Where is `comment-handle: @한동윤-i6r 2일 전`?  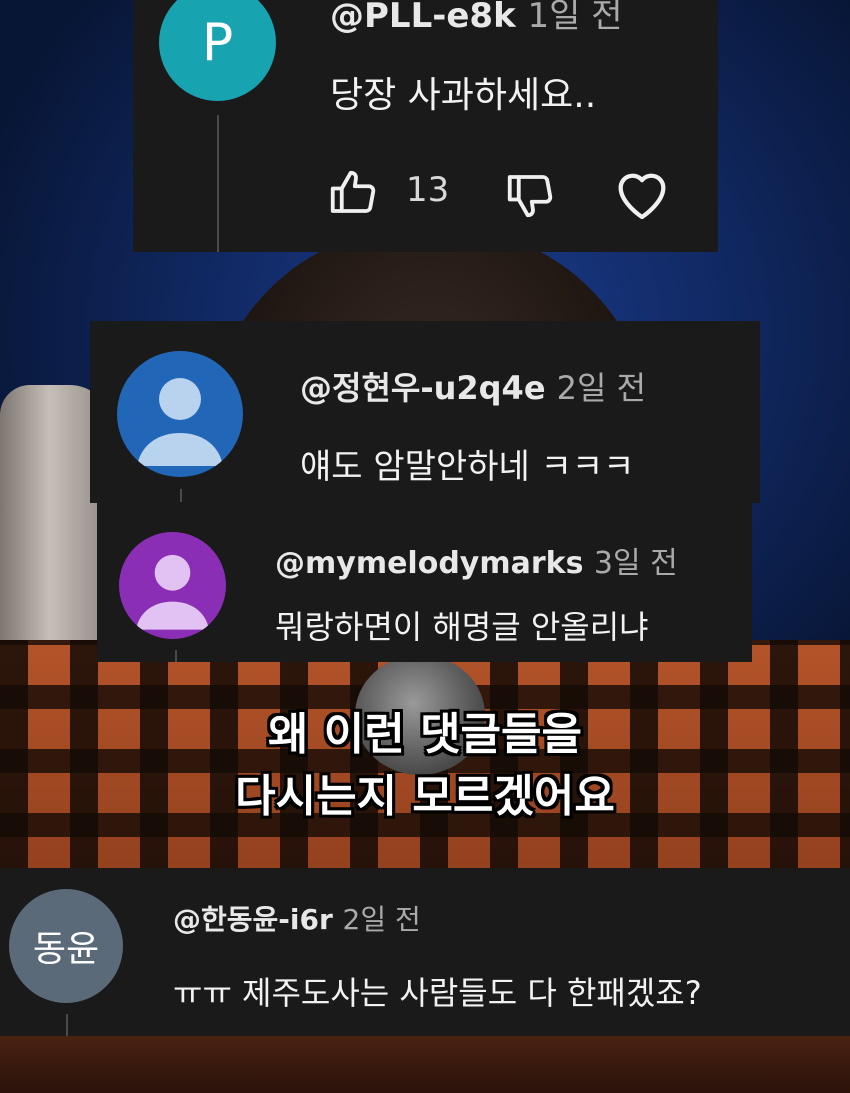
comment-handle: @한동윤-i6r 2일 전 is located at coordinates (297, 918).